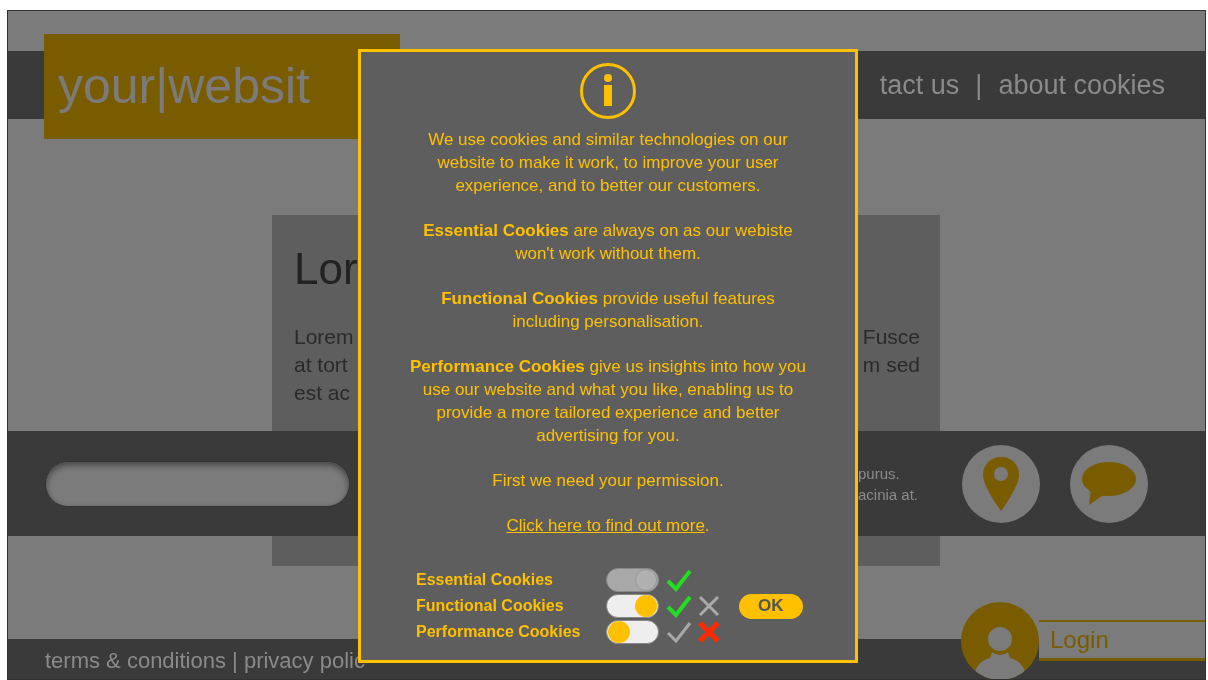 The image size is (1208, 680). I want to click on find-out-more-link: Click here to find out more, so click(605, 525).